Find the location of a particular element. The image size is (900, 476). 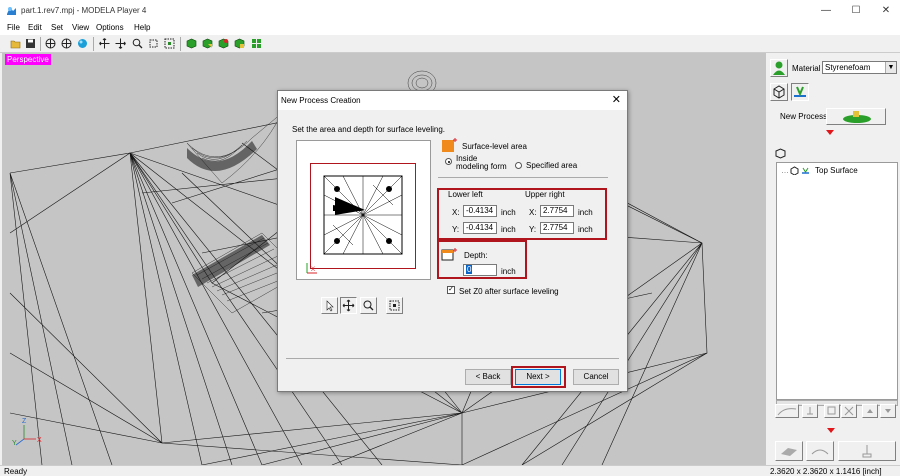

move-icon is located at coordinates (120, 43).